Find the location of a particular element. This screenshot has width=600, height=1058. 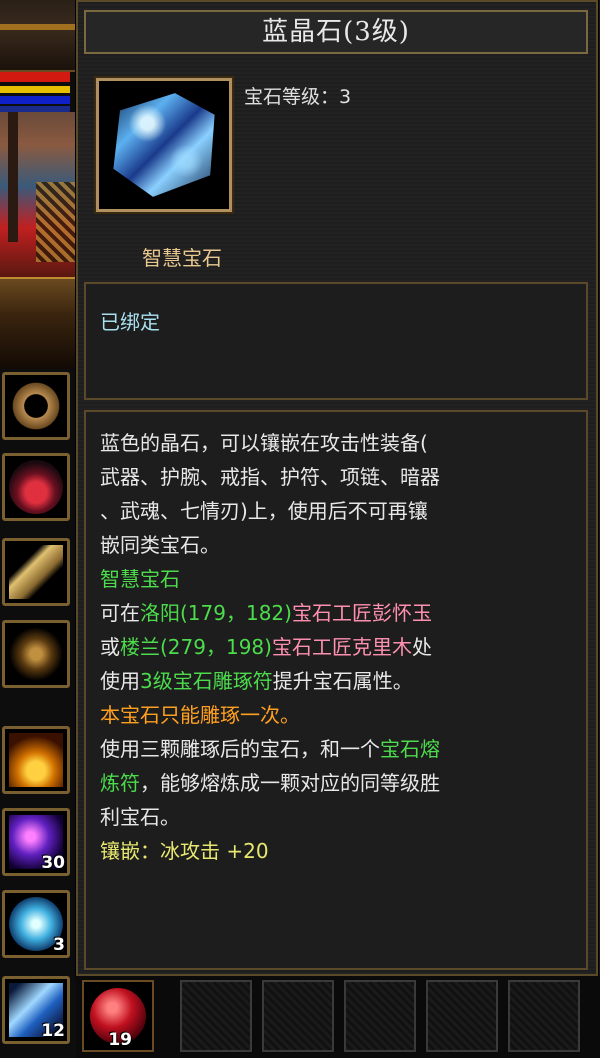

loc2-npc-link: 宝石工匠克里木 is located at coordinates (342, 647).